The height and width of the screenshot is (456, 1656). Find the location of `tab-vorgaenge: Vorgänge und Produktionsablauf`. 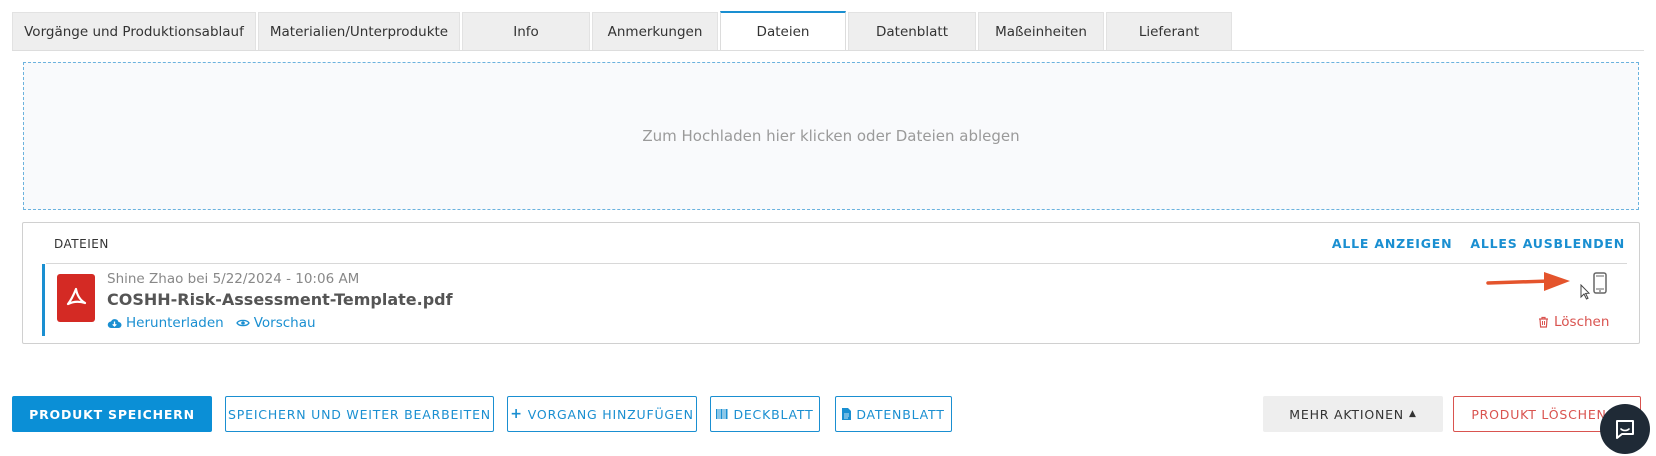

tab-vorgaenge: Vorgänge und Produktionsablauf is located at coordinates (134, 31).